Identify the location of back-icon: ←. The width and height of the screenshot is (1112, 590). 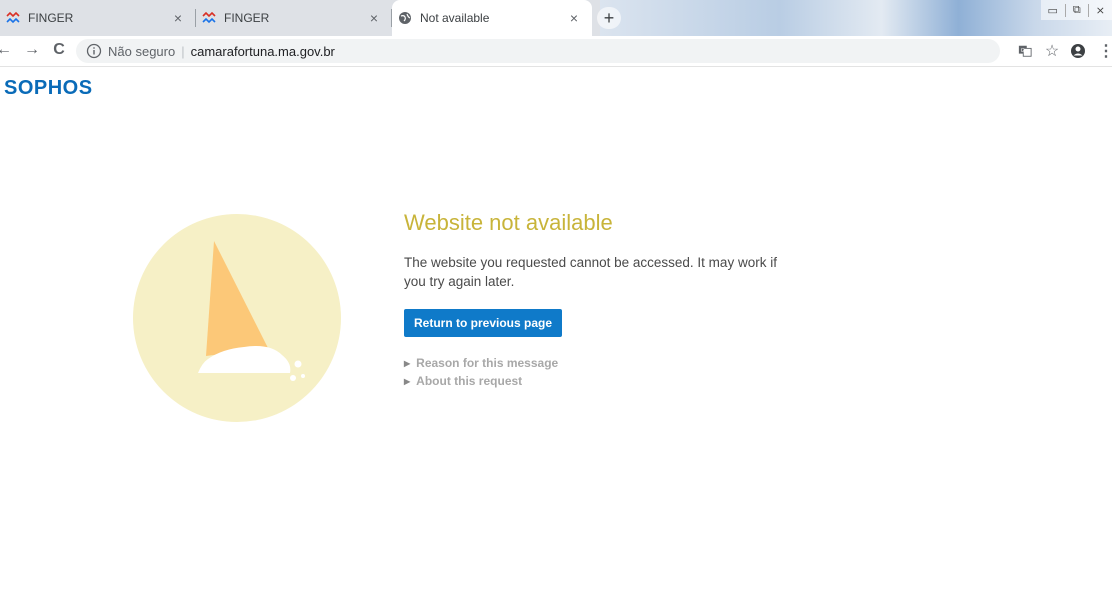
(8, 50).